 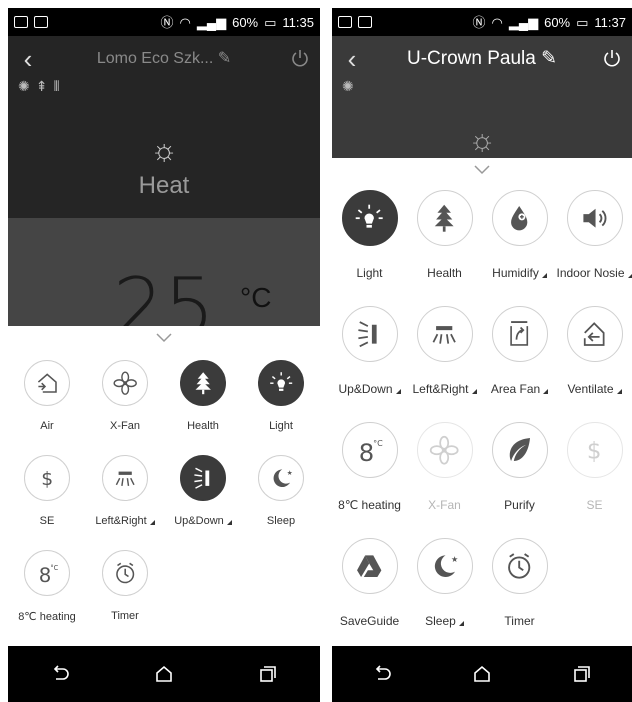 What do you see at coordinates (369, 450) in the screenshot?
I see `eight-degree-icon: 8 °C` at bounding box center [369, 450].